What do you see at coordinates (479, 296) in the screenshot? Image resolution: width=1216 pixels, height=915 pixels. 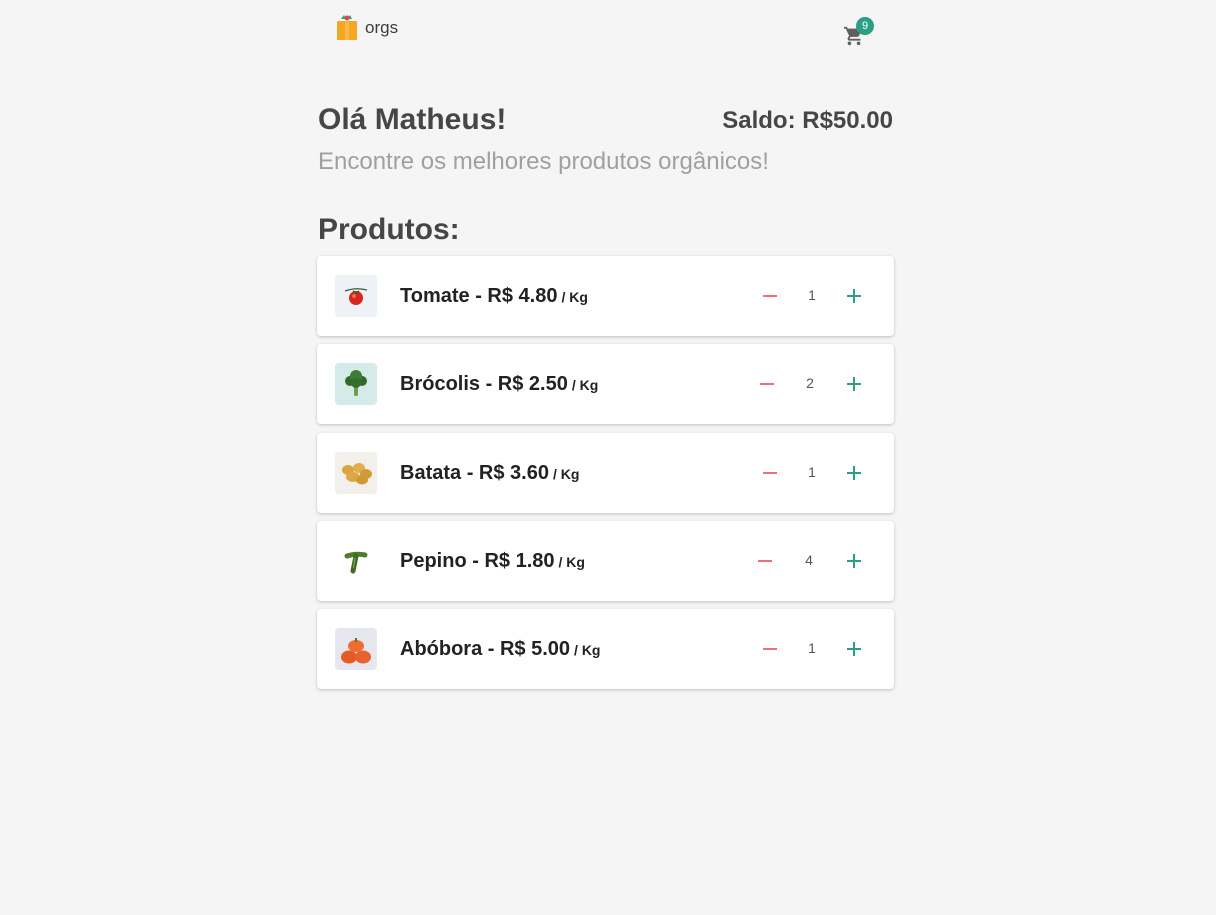 I see `product-name-text: Tomate - R$ 4.80` at bounding box center [479, 296].